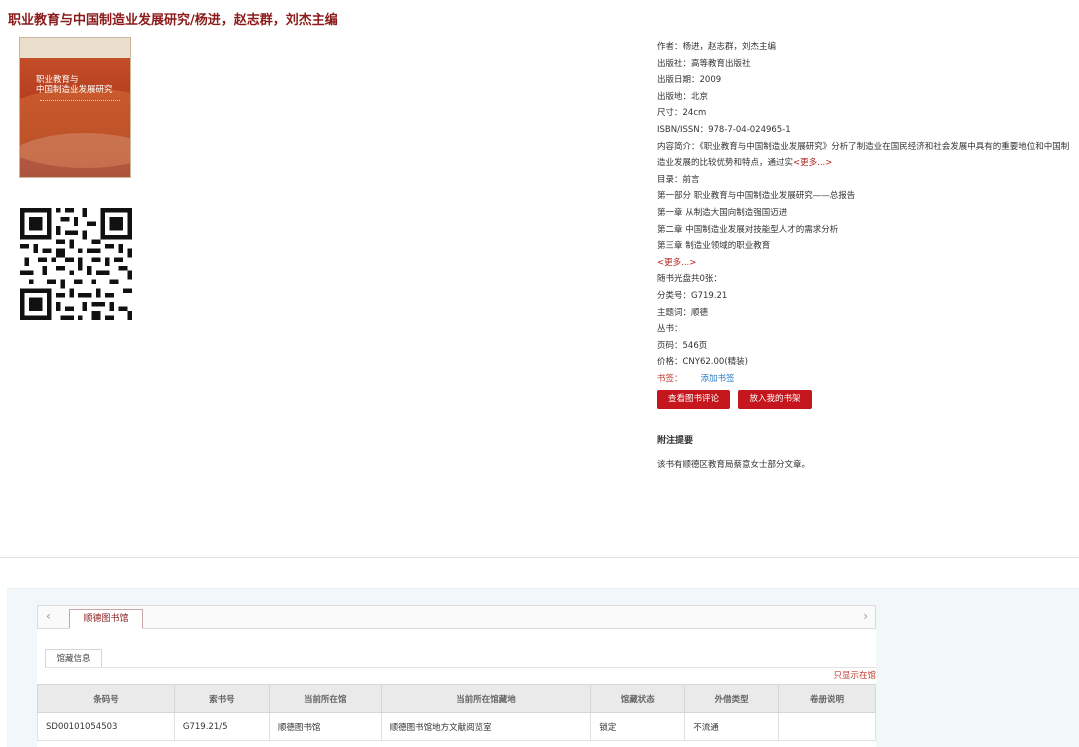 This screenshot has height=747, width=1079. What do you see at coordinates (539, 557) in the screenshot?
I see `section-divider` at bounding box center [539, 557].